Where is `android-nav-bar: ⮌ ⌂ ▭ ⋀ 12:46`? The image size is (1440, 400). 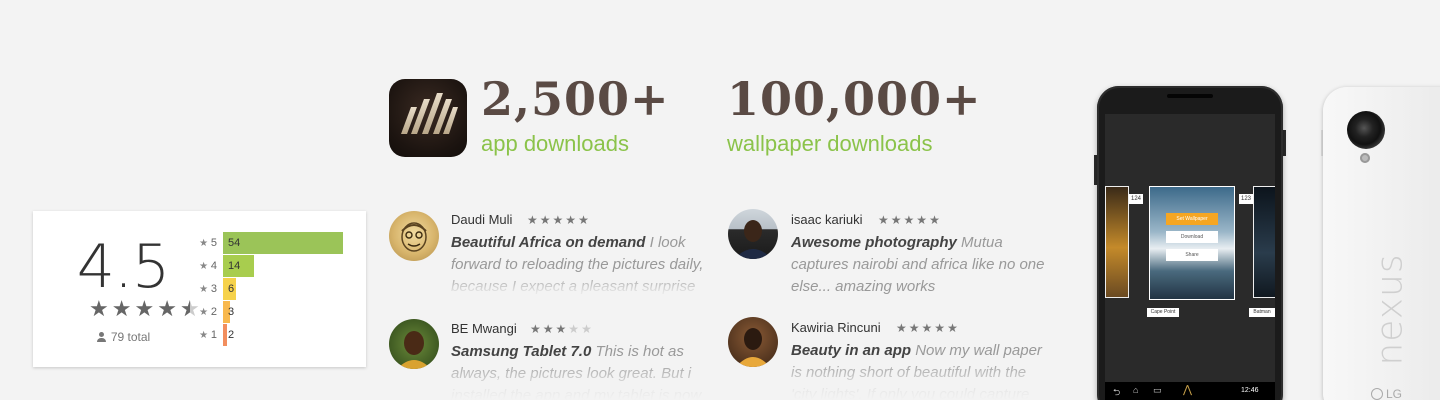
android-nav-bar: ⮌ ⌂ ▭ ⋀ 12:46 is located at coordinates (1190, 391).